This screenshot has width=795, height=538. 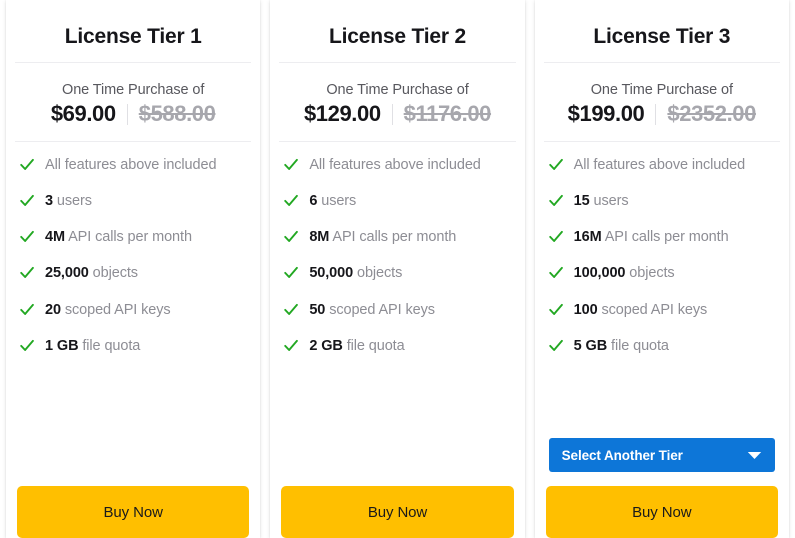 What do you see at coordinates (606, 113) in the screenshot?
I see `price-current: $199.00` at bounding box center [606, 113].